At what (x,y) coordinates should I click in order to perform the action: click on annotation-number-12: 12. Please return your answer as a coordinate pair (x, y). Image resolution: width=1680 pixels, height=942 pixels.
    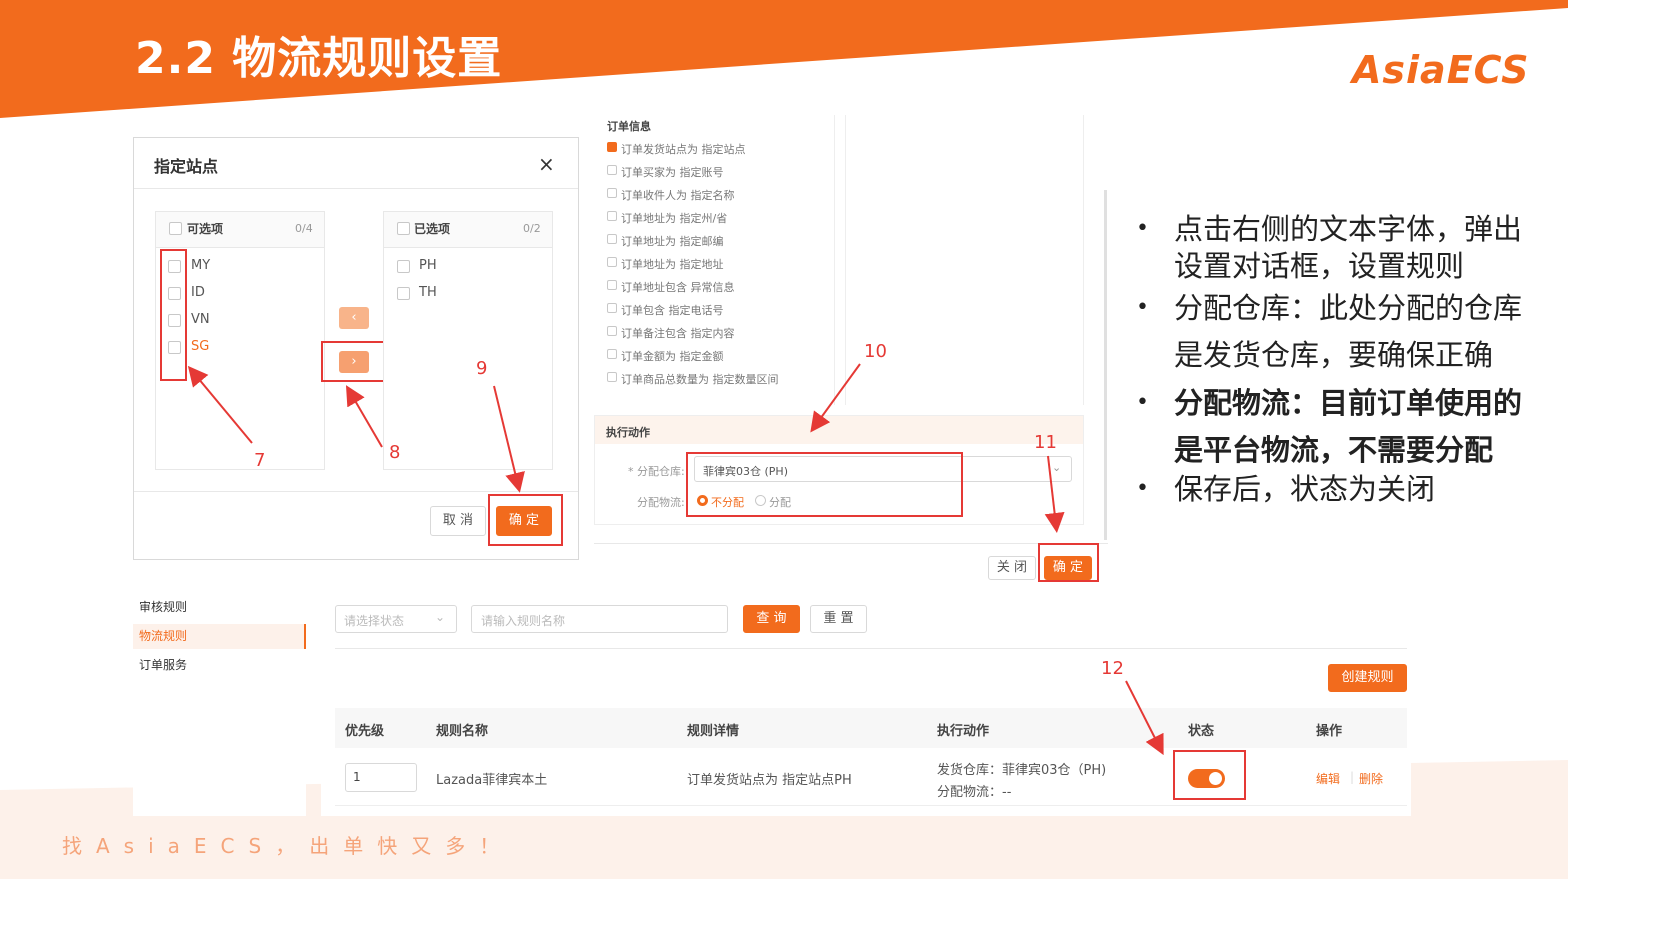
    Looking at the image, I should click on (1112, 668).